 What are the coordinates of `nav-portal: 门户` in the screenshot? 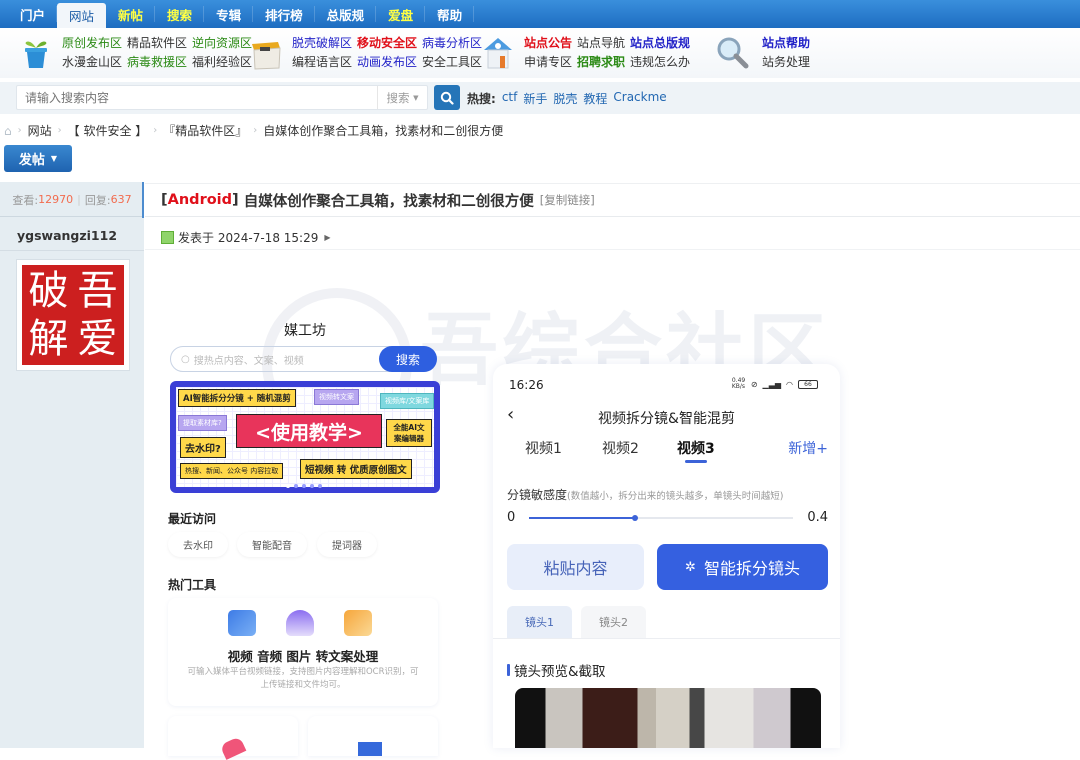 It's located at (33, 14).